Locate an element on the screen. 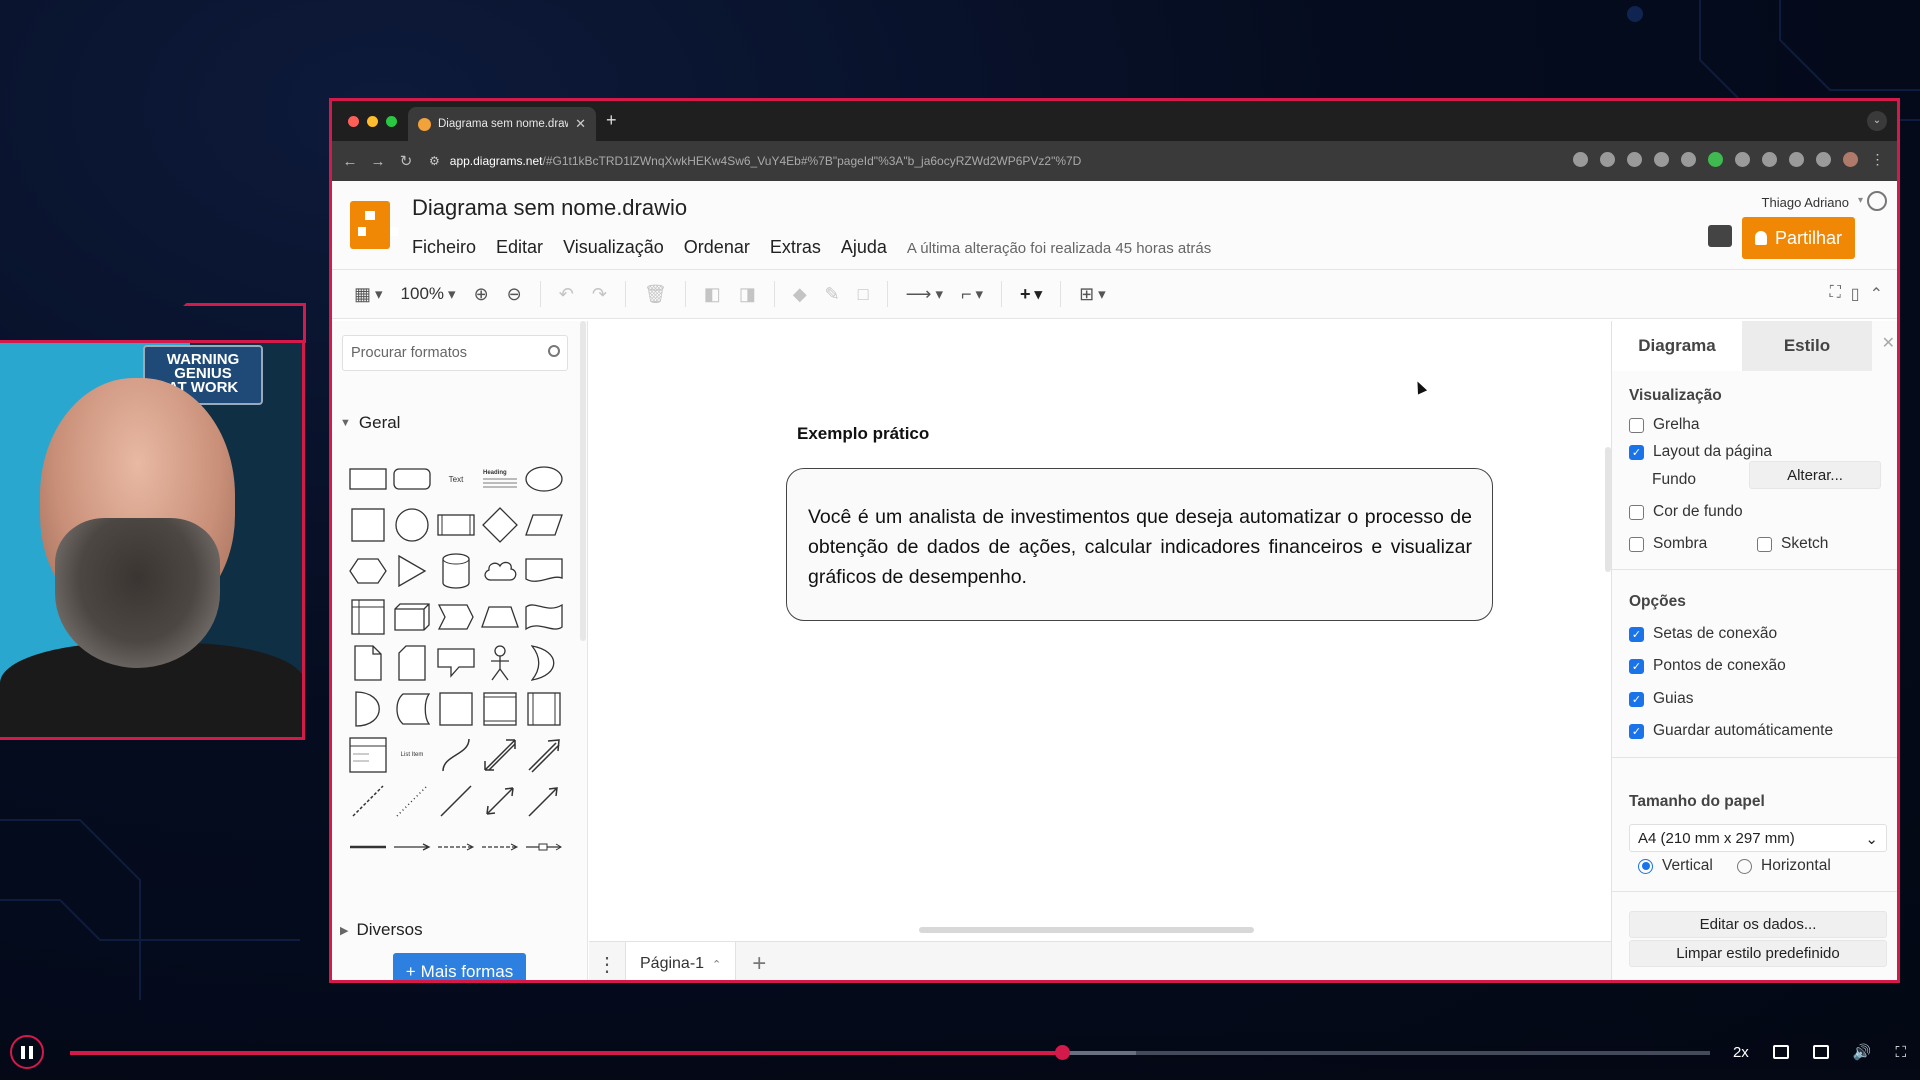  line-color-icon: ✎ is located at coordinates (832, 294).